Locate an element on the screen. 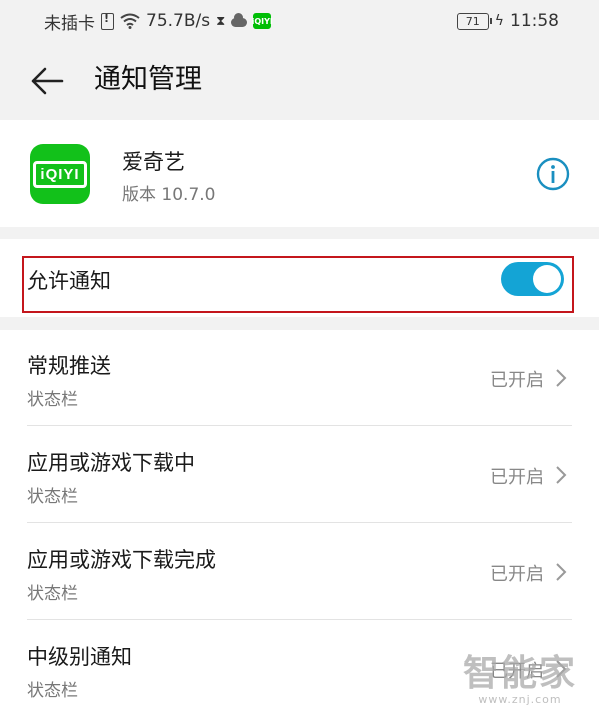 This screenshot has height=720, width=599. info-icon is located at coordinates (553, 174).